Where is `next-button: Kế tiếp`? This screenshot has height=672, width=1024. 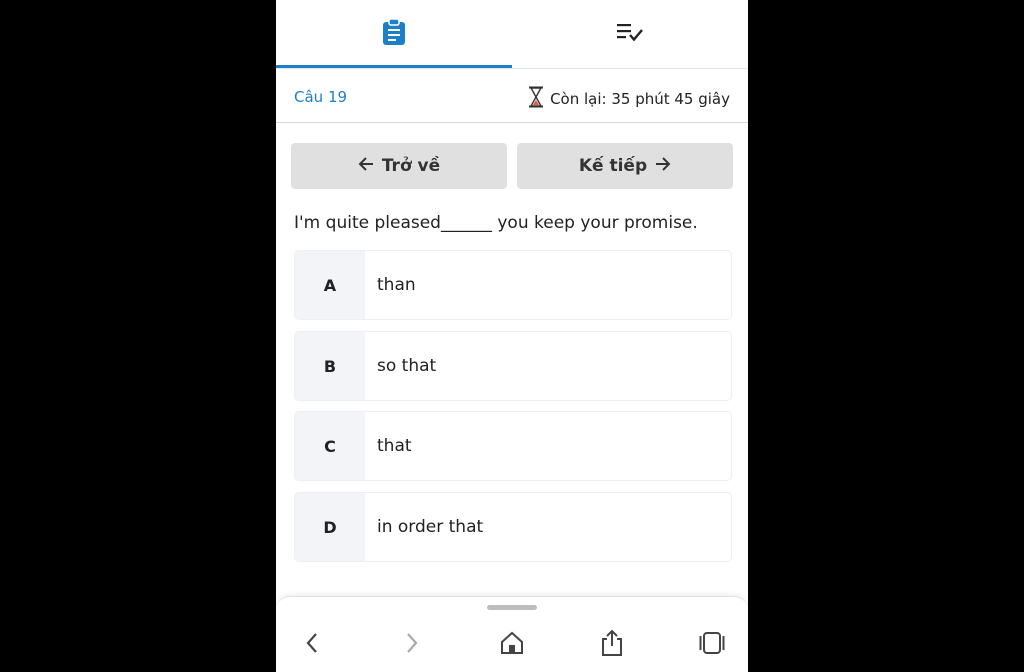
next-button: Kế tiếp is located at coordinates (625, 166).